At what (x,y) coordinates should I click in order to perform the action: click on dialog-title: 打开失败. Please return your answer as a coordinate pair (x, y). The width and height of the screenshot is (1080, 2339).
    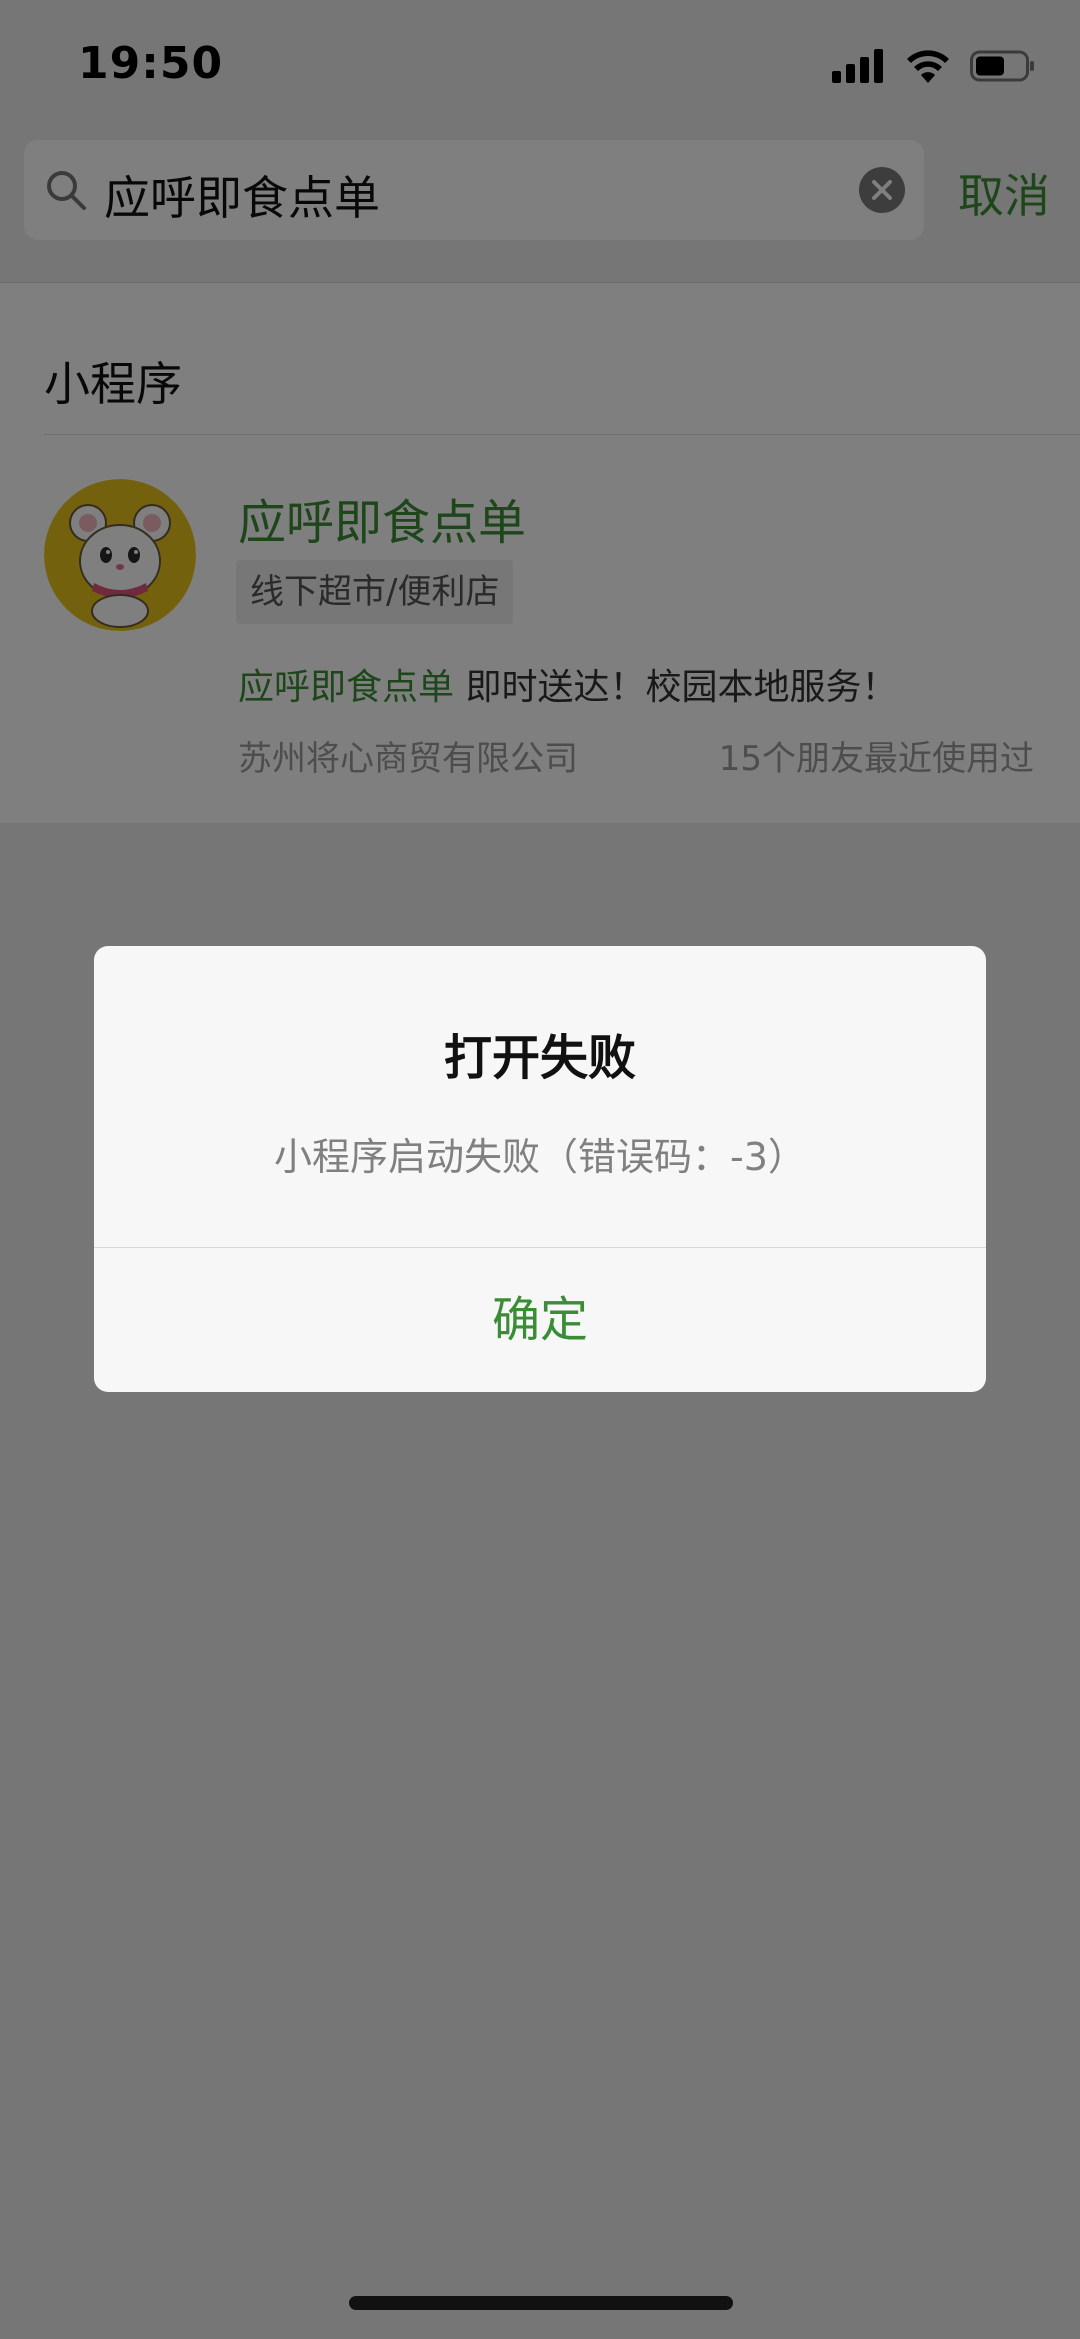
    Looking at the image, I should click on (539, 1058).